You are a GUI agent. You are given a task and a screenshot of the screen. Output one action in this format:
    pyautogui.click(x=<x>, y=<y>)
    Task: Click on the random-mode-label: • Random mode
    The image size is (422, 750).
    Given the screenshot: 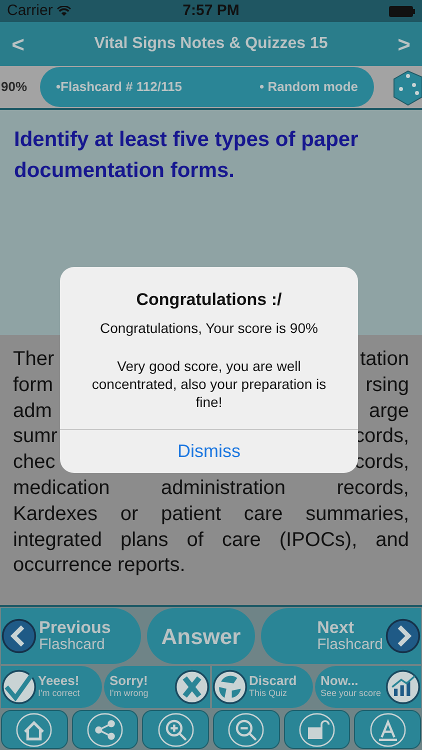 What is the action you would take?
    pyautogui.click(x=309, y=87)
    